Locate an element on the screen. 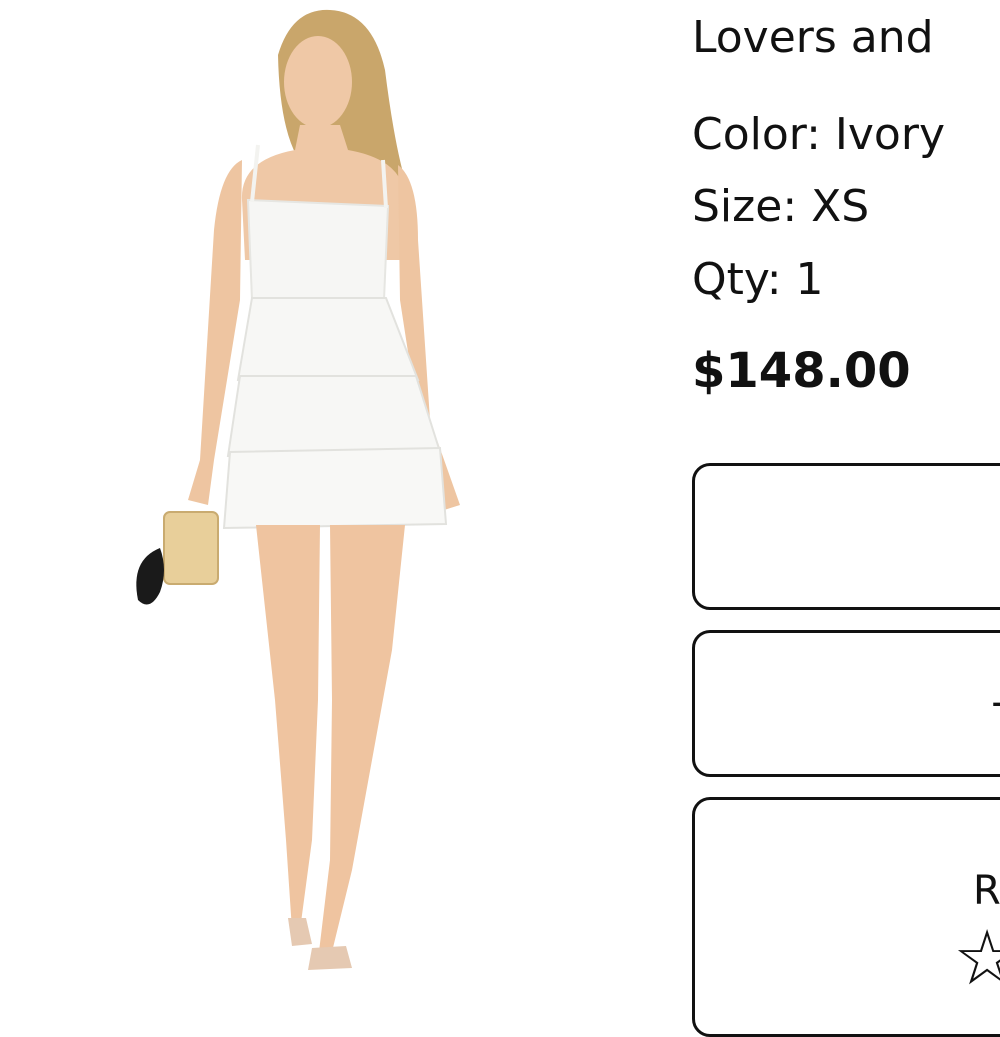  review-button: R ☆ is located at coordinates (846, 917).